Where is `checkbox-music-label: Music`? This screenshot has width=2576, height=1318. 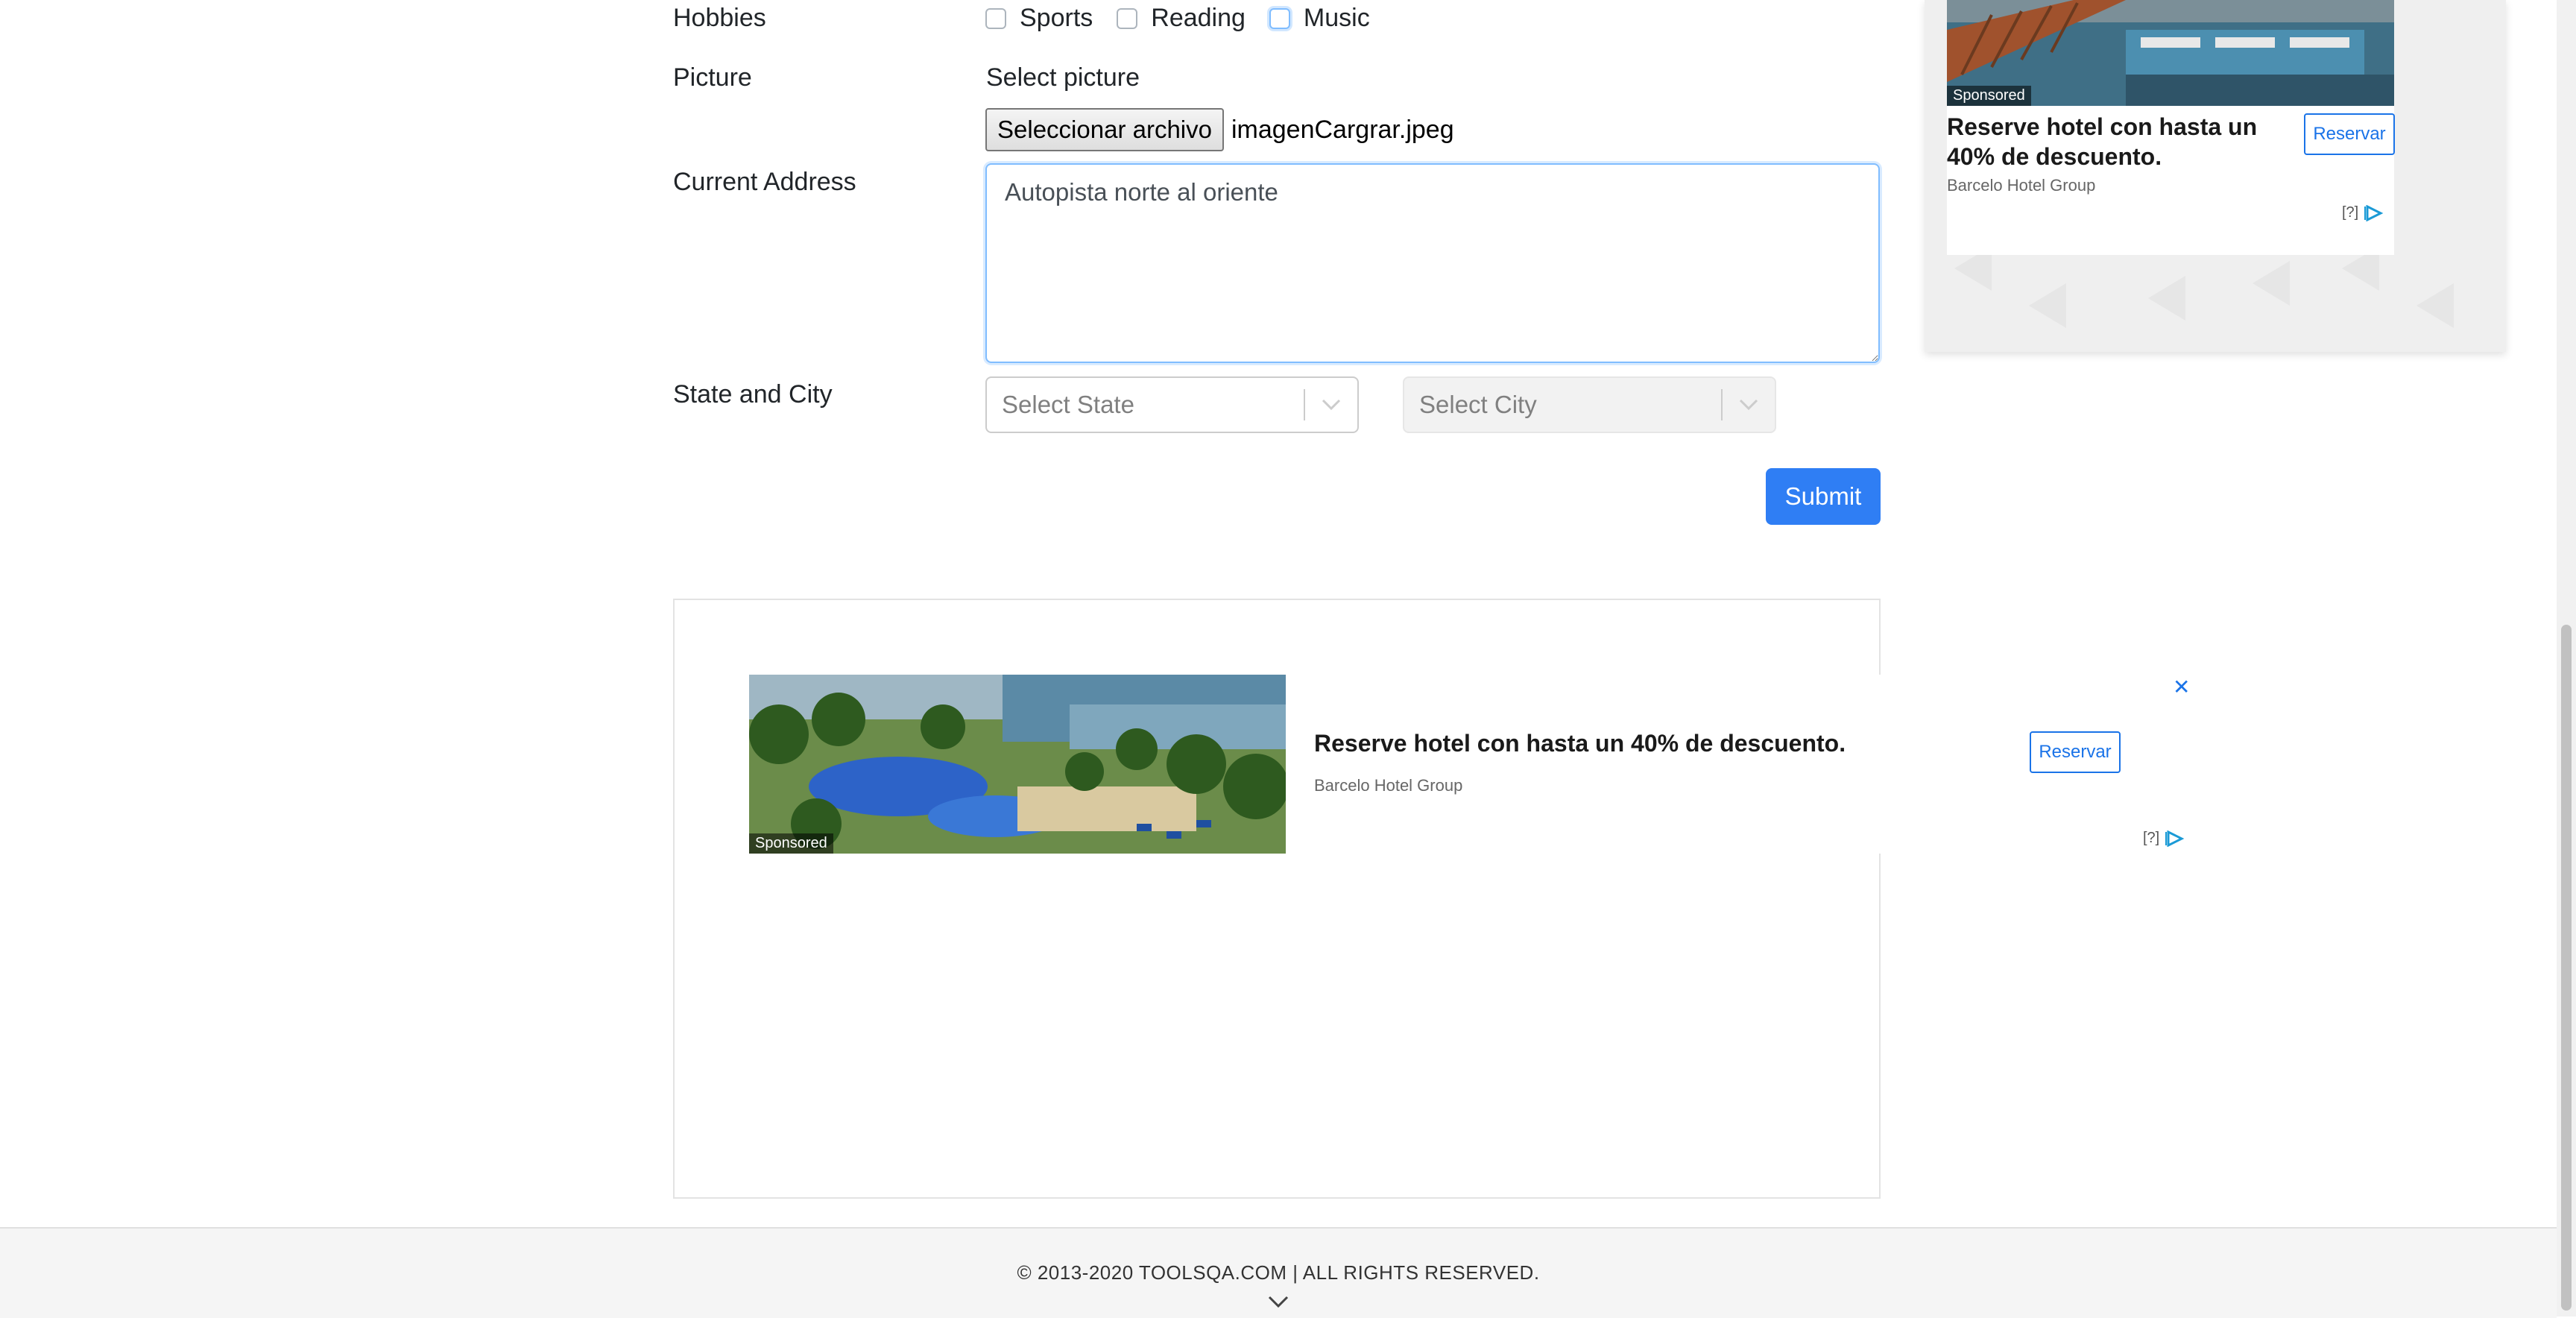 checkbox-music-label: Music is located at coordinates (1337, 18).